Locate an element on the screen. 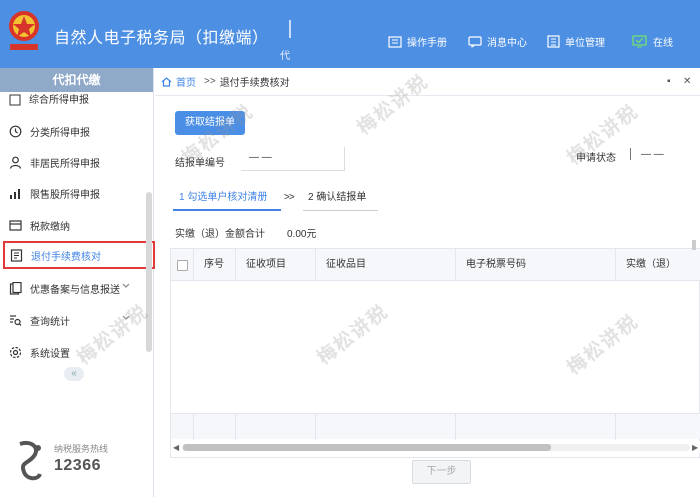 This screenshot has height=497, width=700. sidebar-item-label: 限售股所得申报 is located at coordinates (65, 195).